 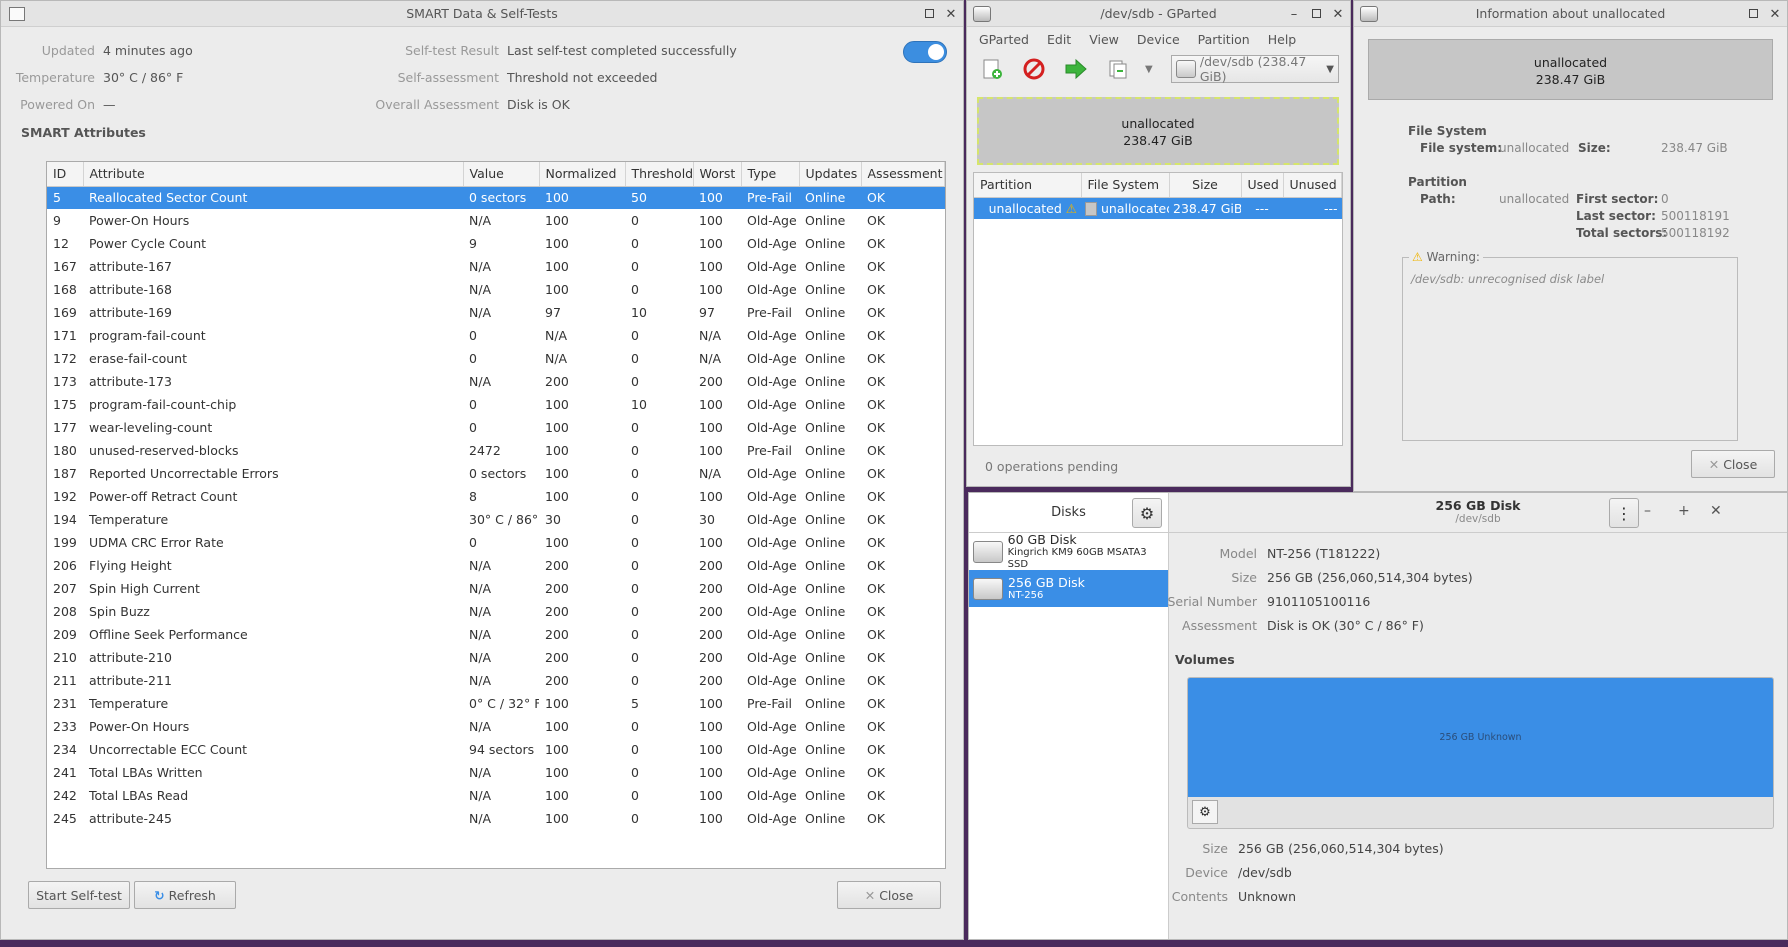 I want to click on col-size: Size, so click(x=1205, y=185).